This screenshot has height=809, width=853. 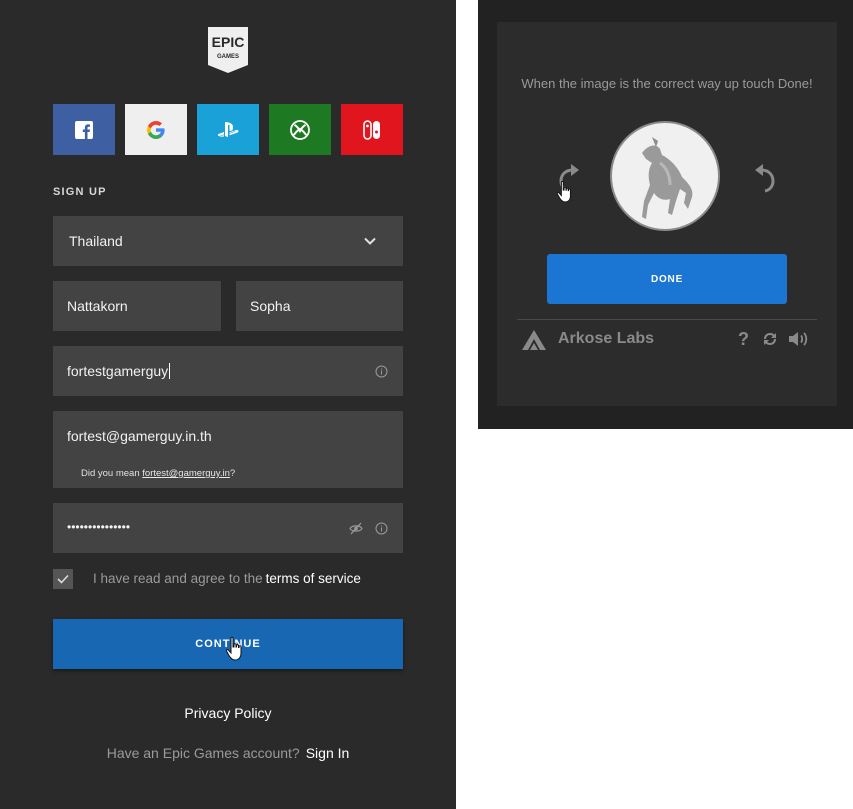 I want to click on terms-text: I have read and agree to the, so click(x=178, y=578).